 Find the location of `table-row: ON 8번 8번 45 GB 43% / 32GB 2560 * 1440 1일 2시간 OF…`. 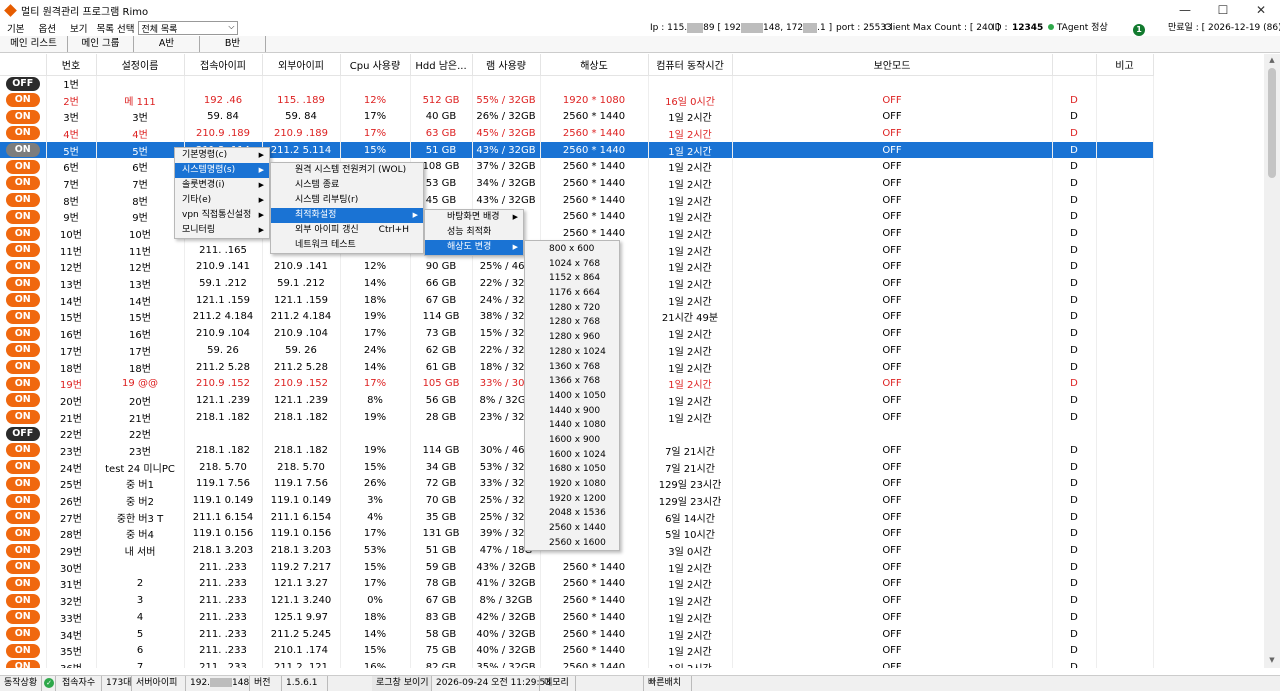

table-row: ON 8번 8번 45 GB 43% / 32GB 2560 * 1440 1일 2시간 OF… is located at coordinates (577, 200).